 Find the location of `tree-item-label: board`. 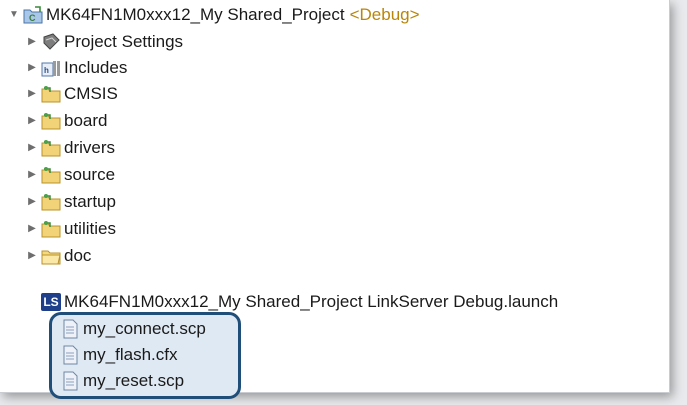

tree-item-label: board is located at coordinates (86, 120).